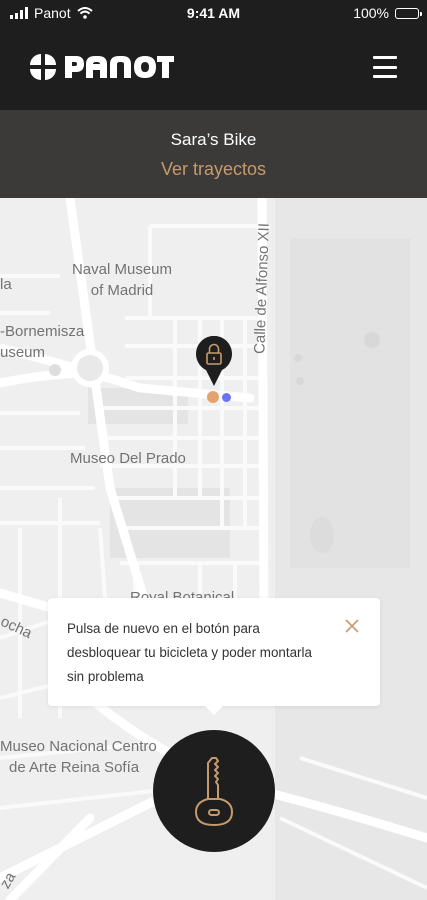 This screenshot has width=427, height=900. Describe the element at coordinates (226, 397) in the screenshot. I see `user-location-dot` at that location.